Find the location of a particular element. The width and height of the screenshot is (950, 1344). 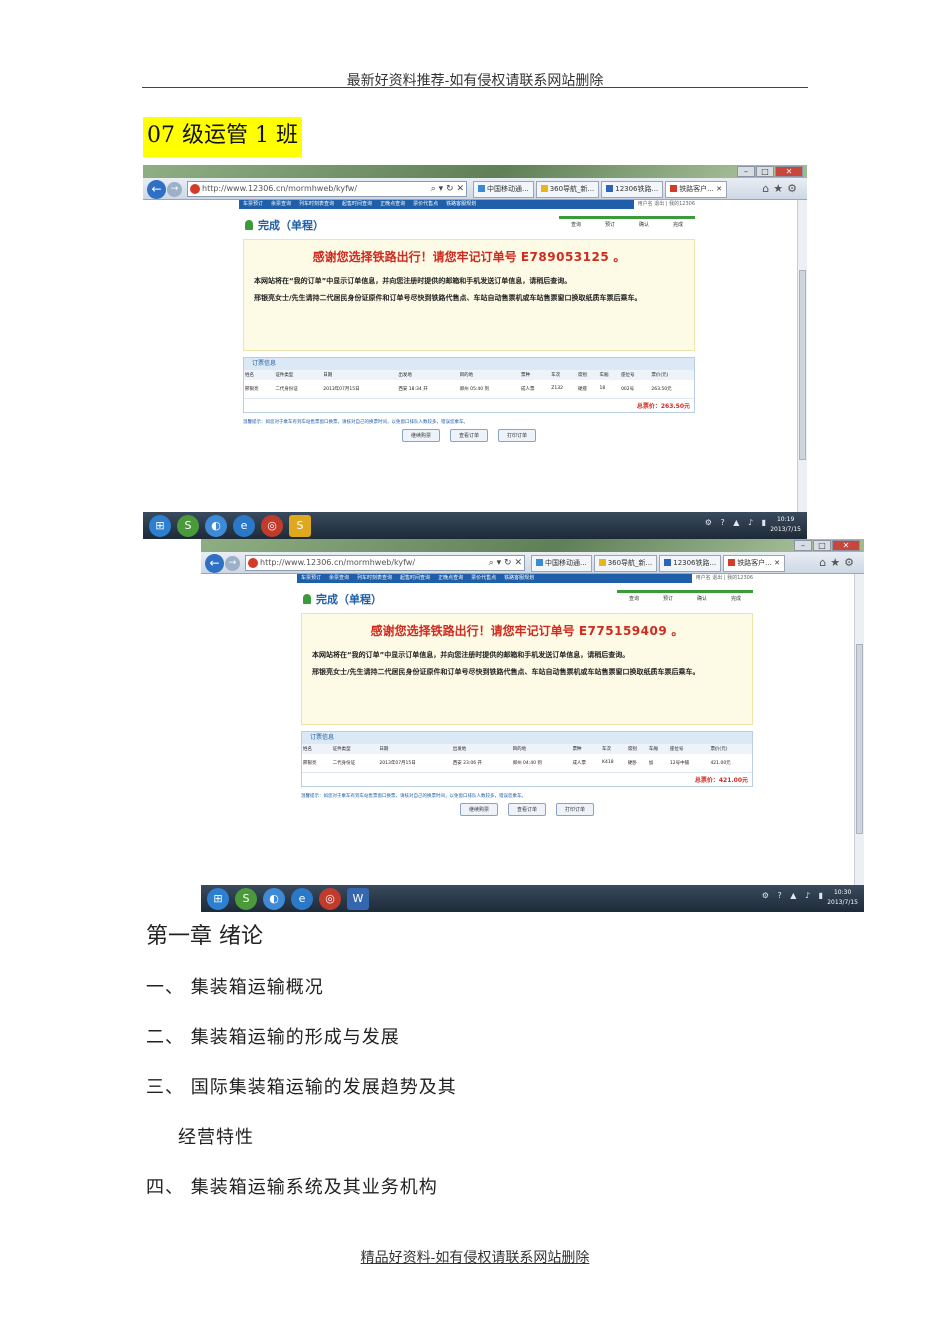

title-bar: – □ ✕ is located at coordinates (475, 171).